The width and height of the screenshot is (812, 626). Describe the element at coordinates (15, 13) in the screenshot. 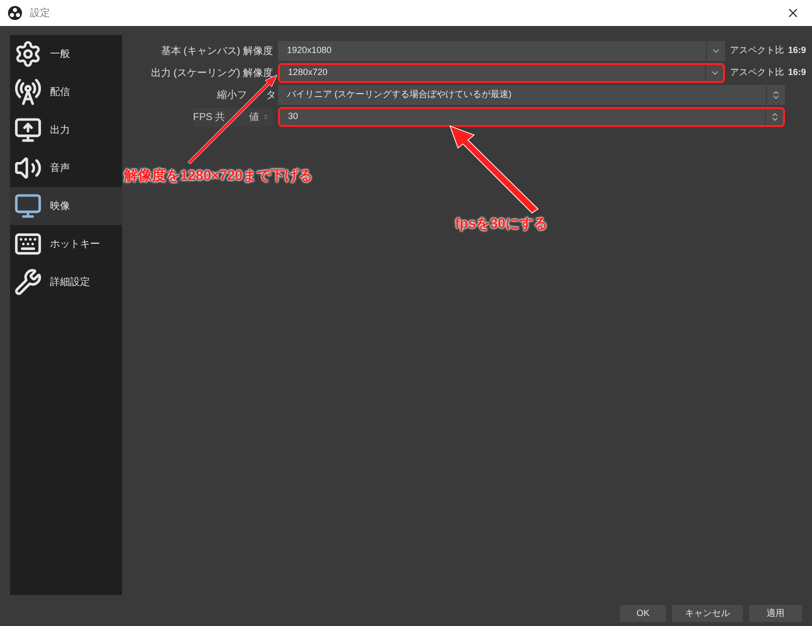

I see `app-logo-icon` at that location.